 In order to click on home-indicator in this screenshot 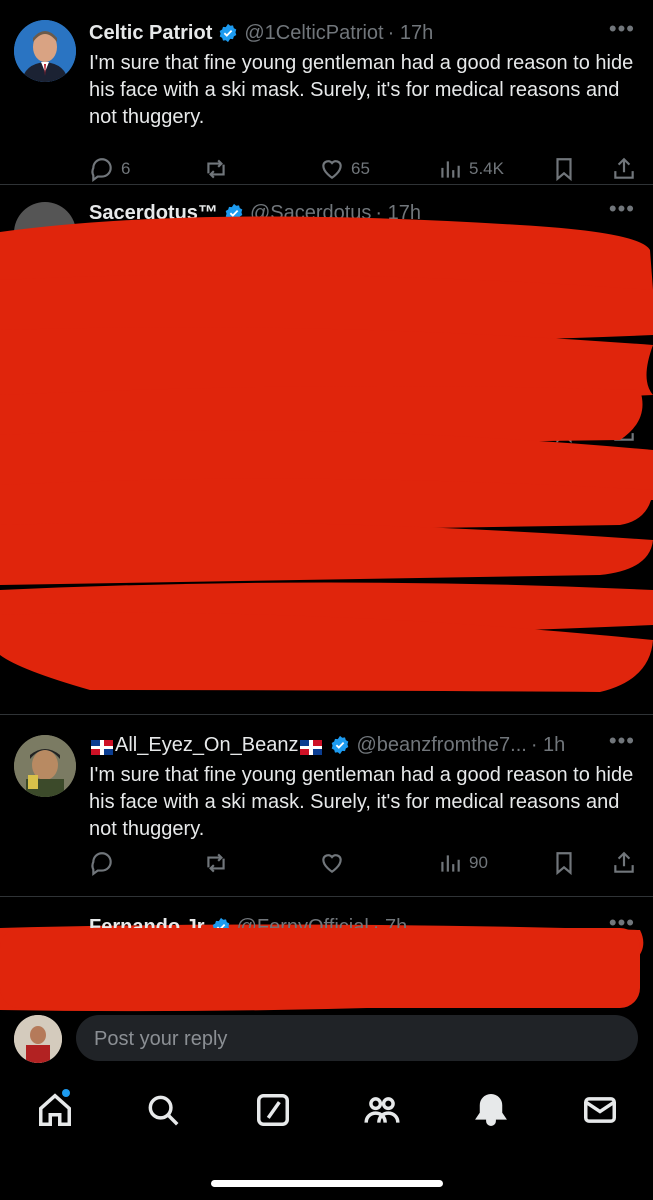, I will do `click(327, 1183)`.